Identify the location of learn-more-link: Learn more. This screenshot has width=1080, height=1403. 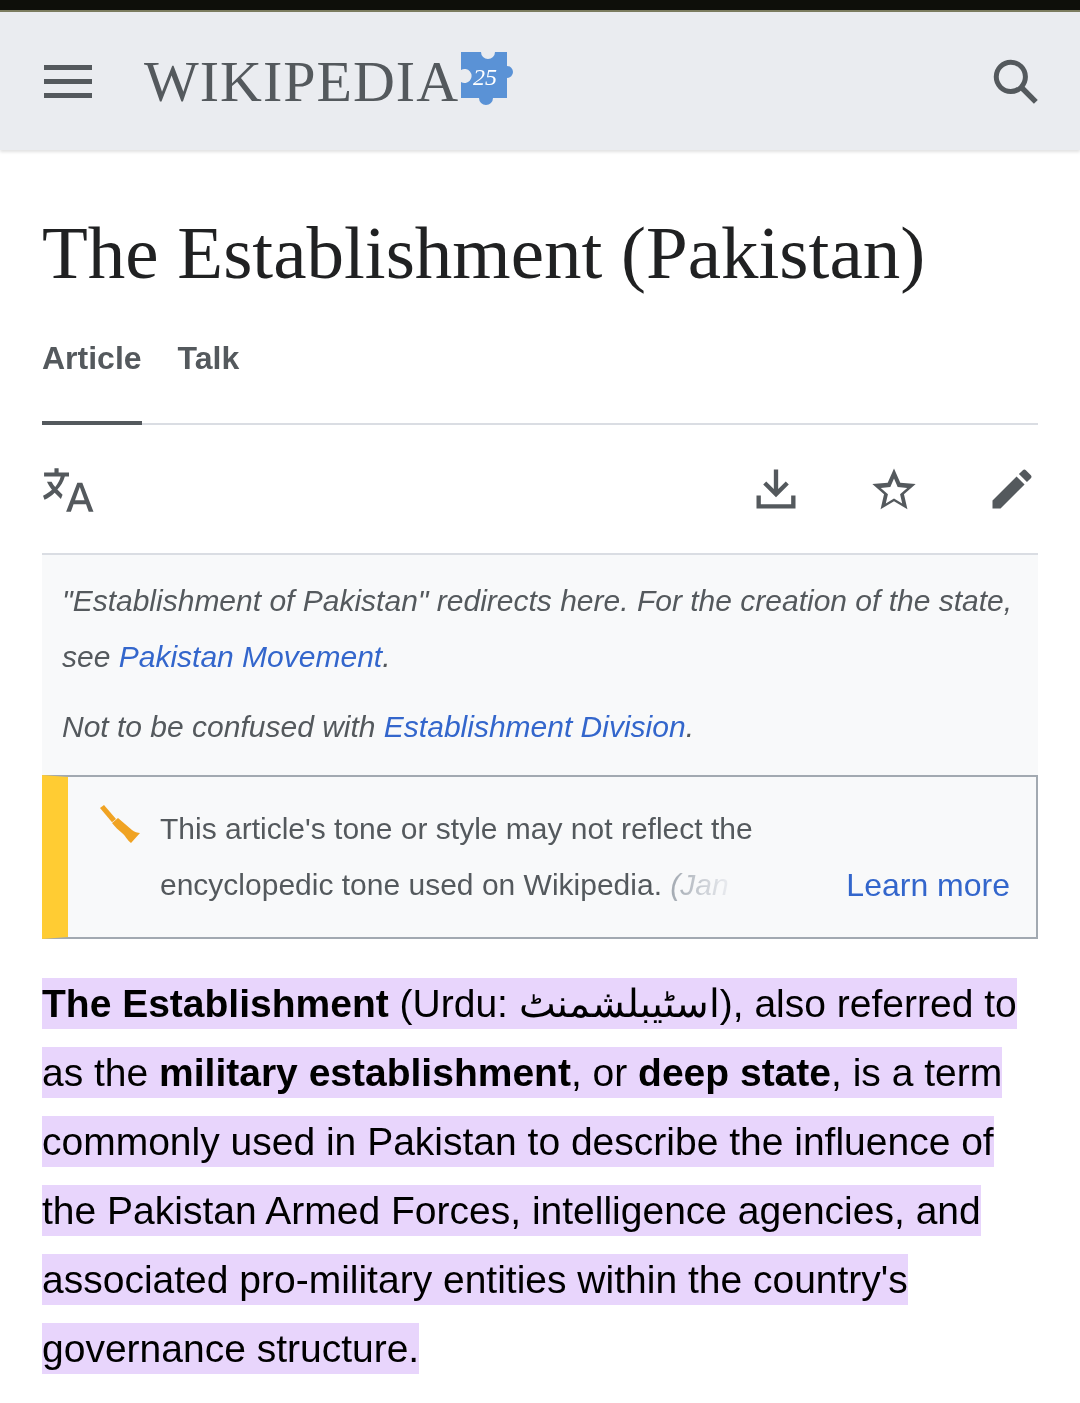
(928, 885).